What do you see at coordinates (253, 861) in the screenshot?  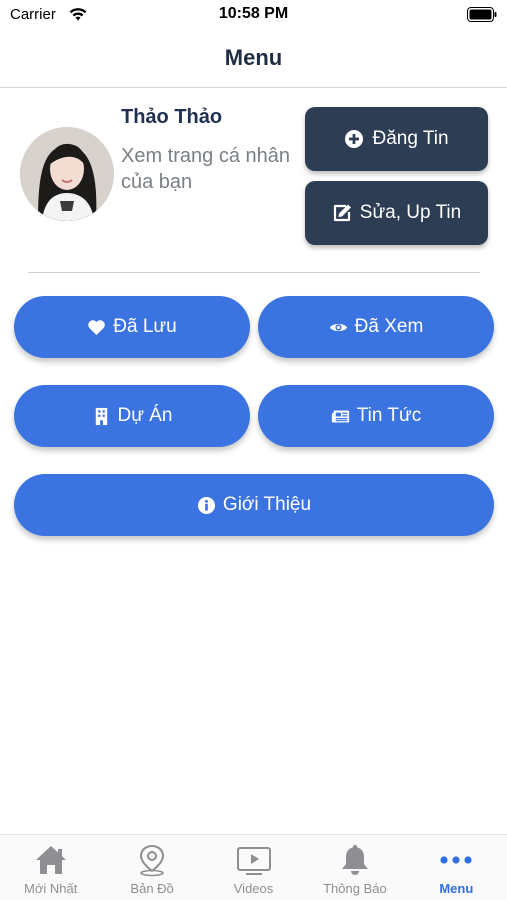 I see `video-icon` at bounding box center [253, 861].